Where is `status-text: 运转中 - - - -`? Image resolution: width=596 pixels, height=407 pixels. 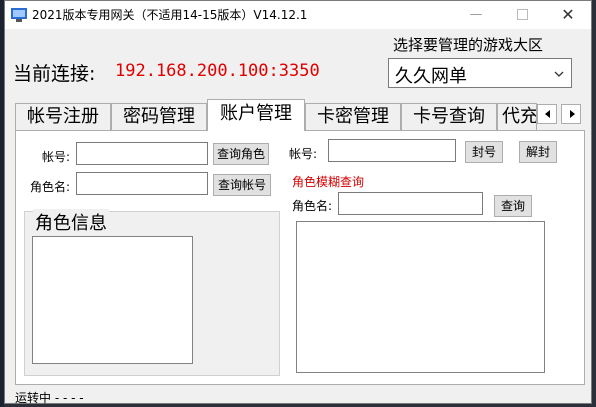
status-text: 运转中 - - - - is located at coordinates (49, 398).